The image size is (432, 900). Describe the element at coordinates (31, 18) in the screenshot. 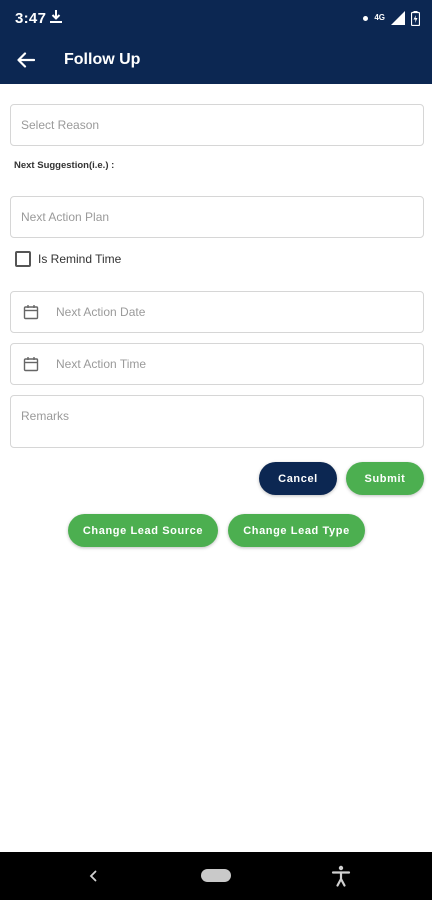

I see `status-time: 3:47` at that location.